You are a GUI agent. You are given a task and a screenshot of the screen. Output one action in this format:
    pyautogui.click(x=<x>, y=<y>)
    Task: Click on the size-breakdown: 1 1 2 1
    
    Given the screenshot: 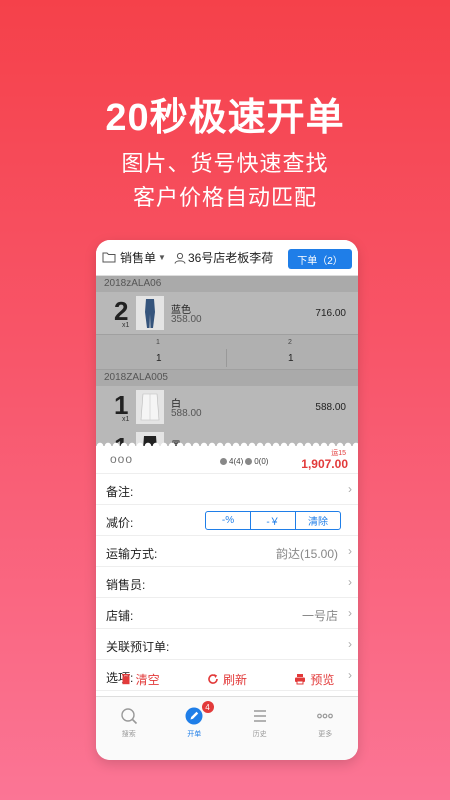 What is the action you would take?
    pyautogui.click(x=227, y=352)
    